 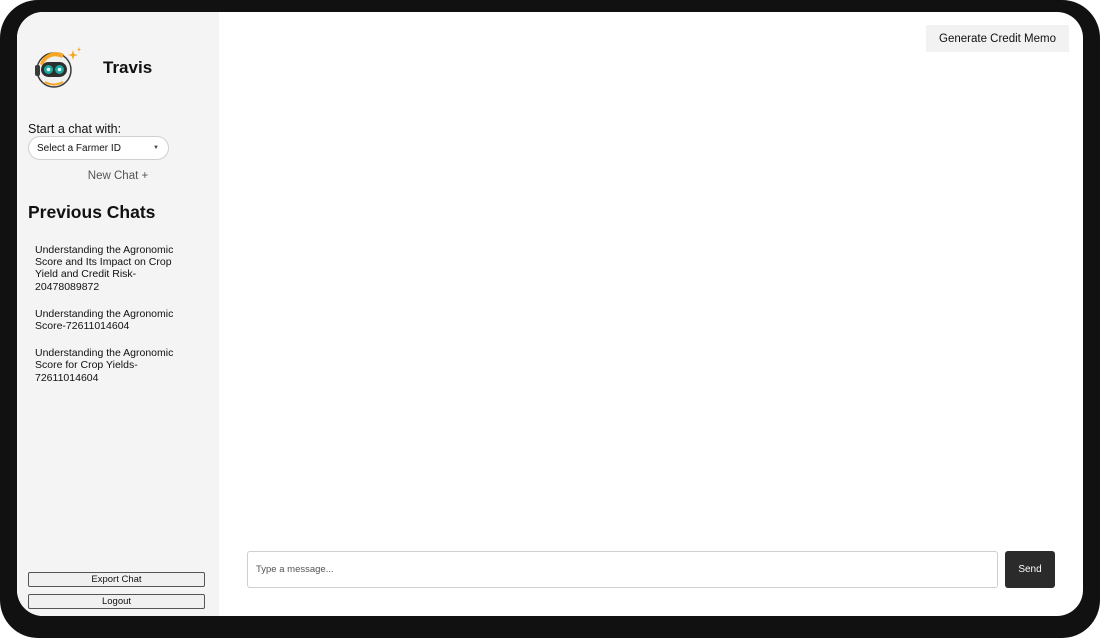 What do you see at coordinates (118, 176) in the screenshot?
I see `new-chat-link: New Chat +` at bounding box center [118, 176].